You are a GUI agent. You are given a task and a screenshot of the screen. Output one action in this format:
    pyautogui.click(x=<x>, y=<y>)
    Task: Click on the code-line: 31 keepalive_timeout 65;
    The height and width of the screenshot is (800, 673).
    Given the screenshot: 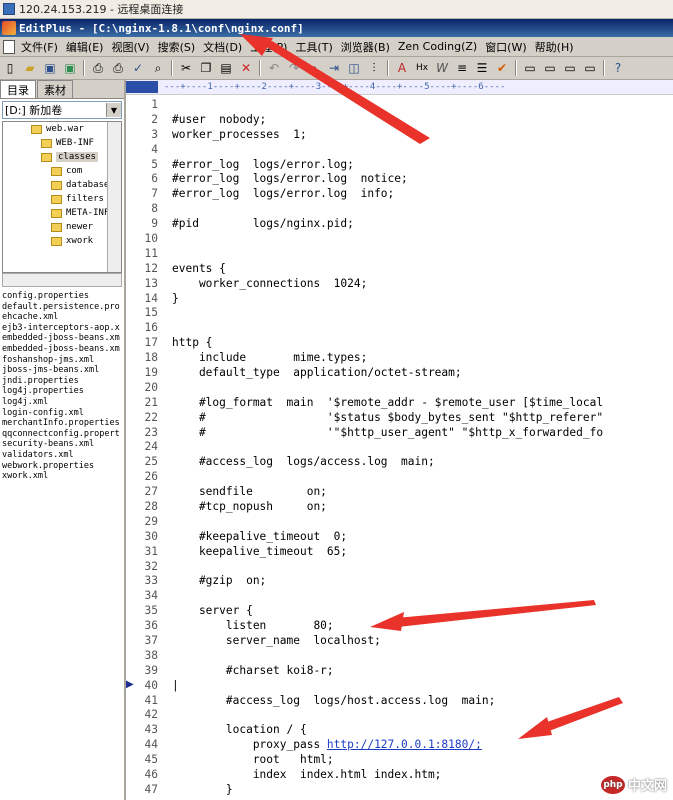 What is the action you would take?
    pyautogui.click(x=399, y=551)
    